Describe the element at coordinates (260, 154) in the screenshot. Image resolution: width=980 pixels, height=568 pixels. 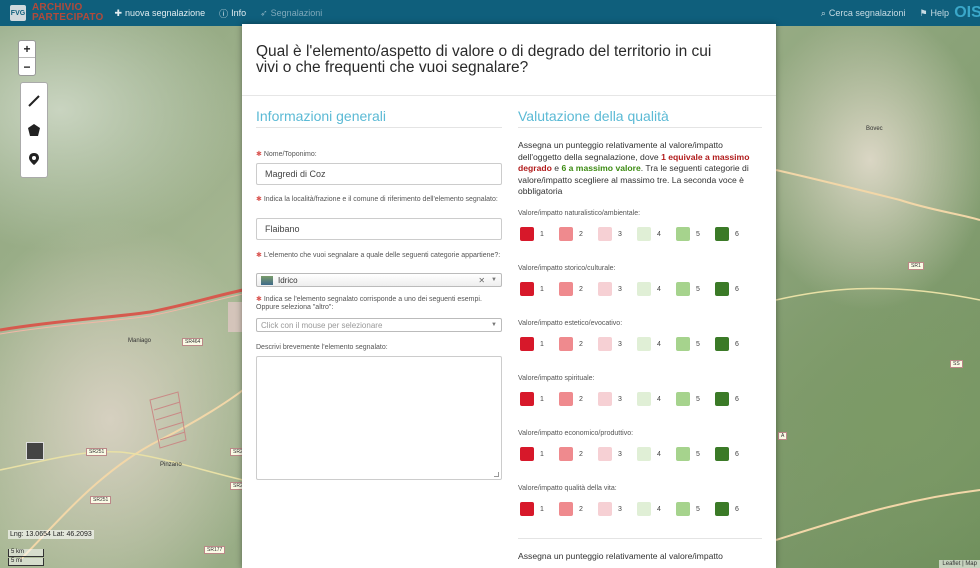
I see `required-mark: ✱` at that location.